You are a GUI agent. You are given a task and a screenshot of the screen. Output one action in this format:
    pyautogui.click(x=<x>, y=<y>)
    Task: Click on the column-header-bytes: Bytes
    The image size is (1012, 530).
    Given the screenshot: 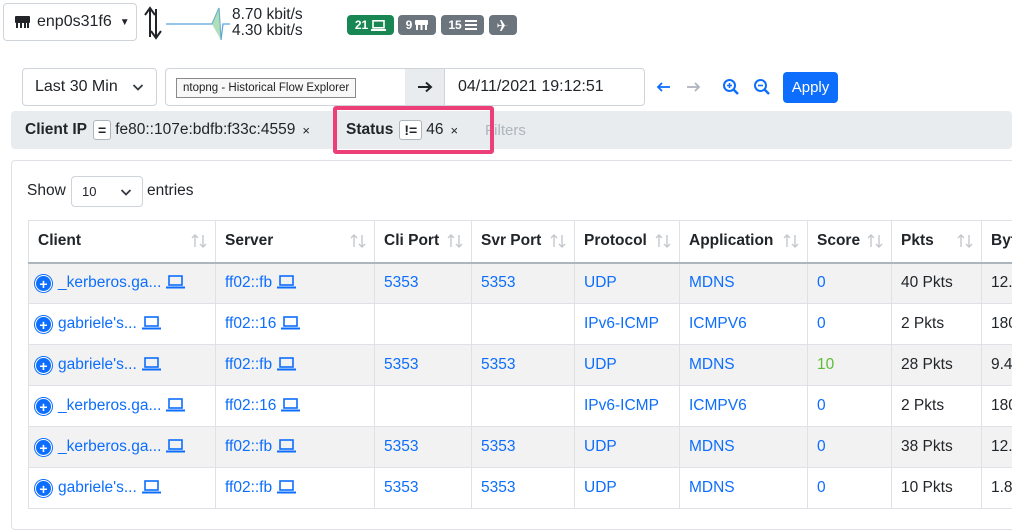 What is the action you would take?
    pyautogui.click(x=997, y=242)
    